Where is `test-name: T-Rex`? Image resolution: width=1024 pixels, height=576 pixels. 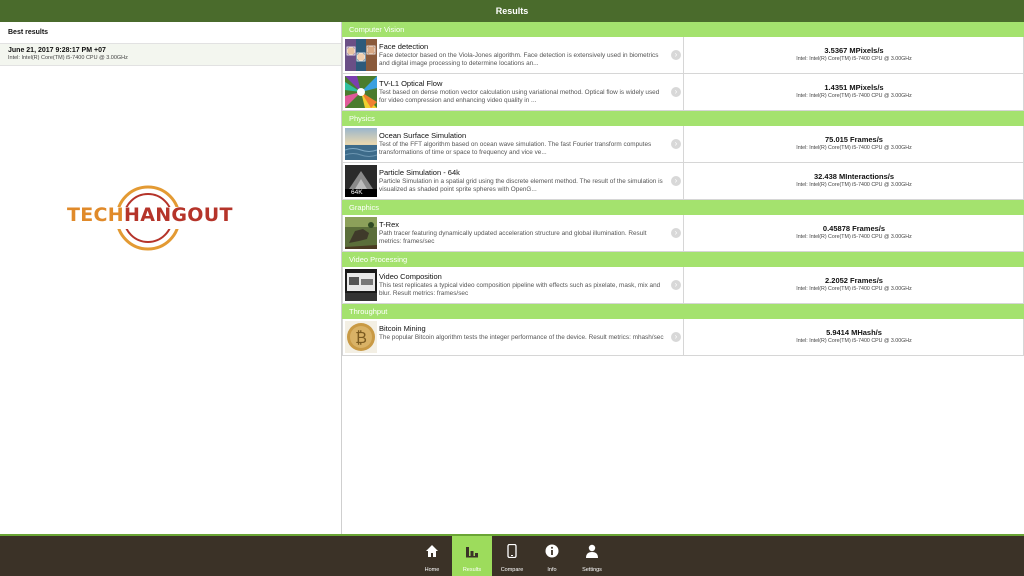 test-name: T-Rex is located at coordinates (389, 224).